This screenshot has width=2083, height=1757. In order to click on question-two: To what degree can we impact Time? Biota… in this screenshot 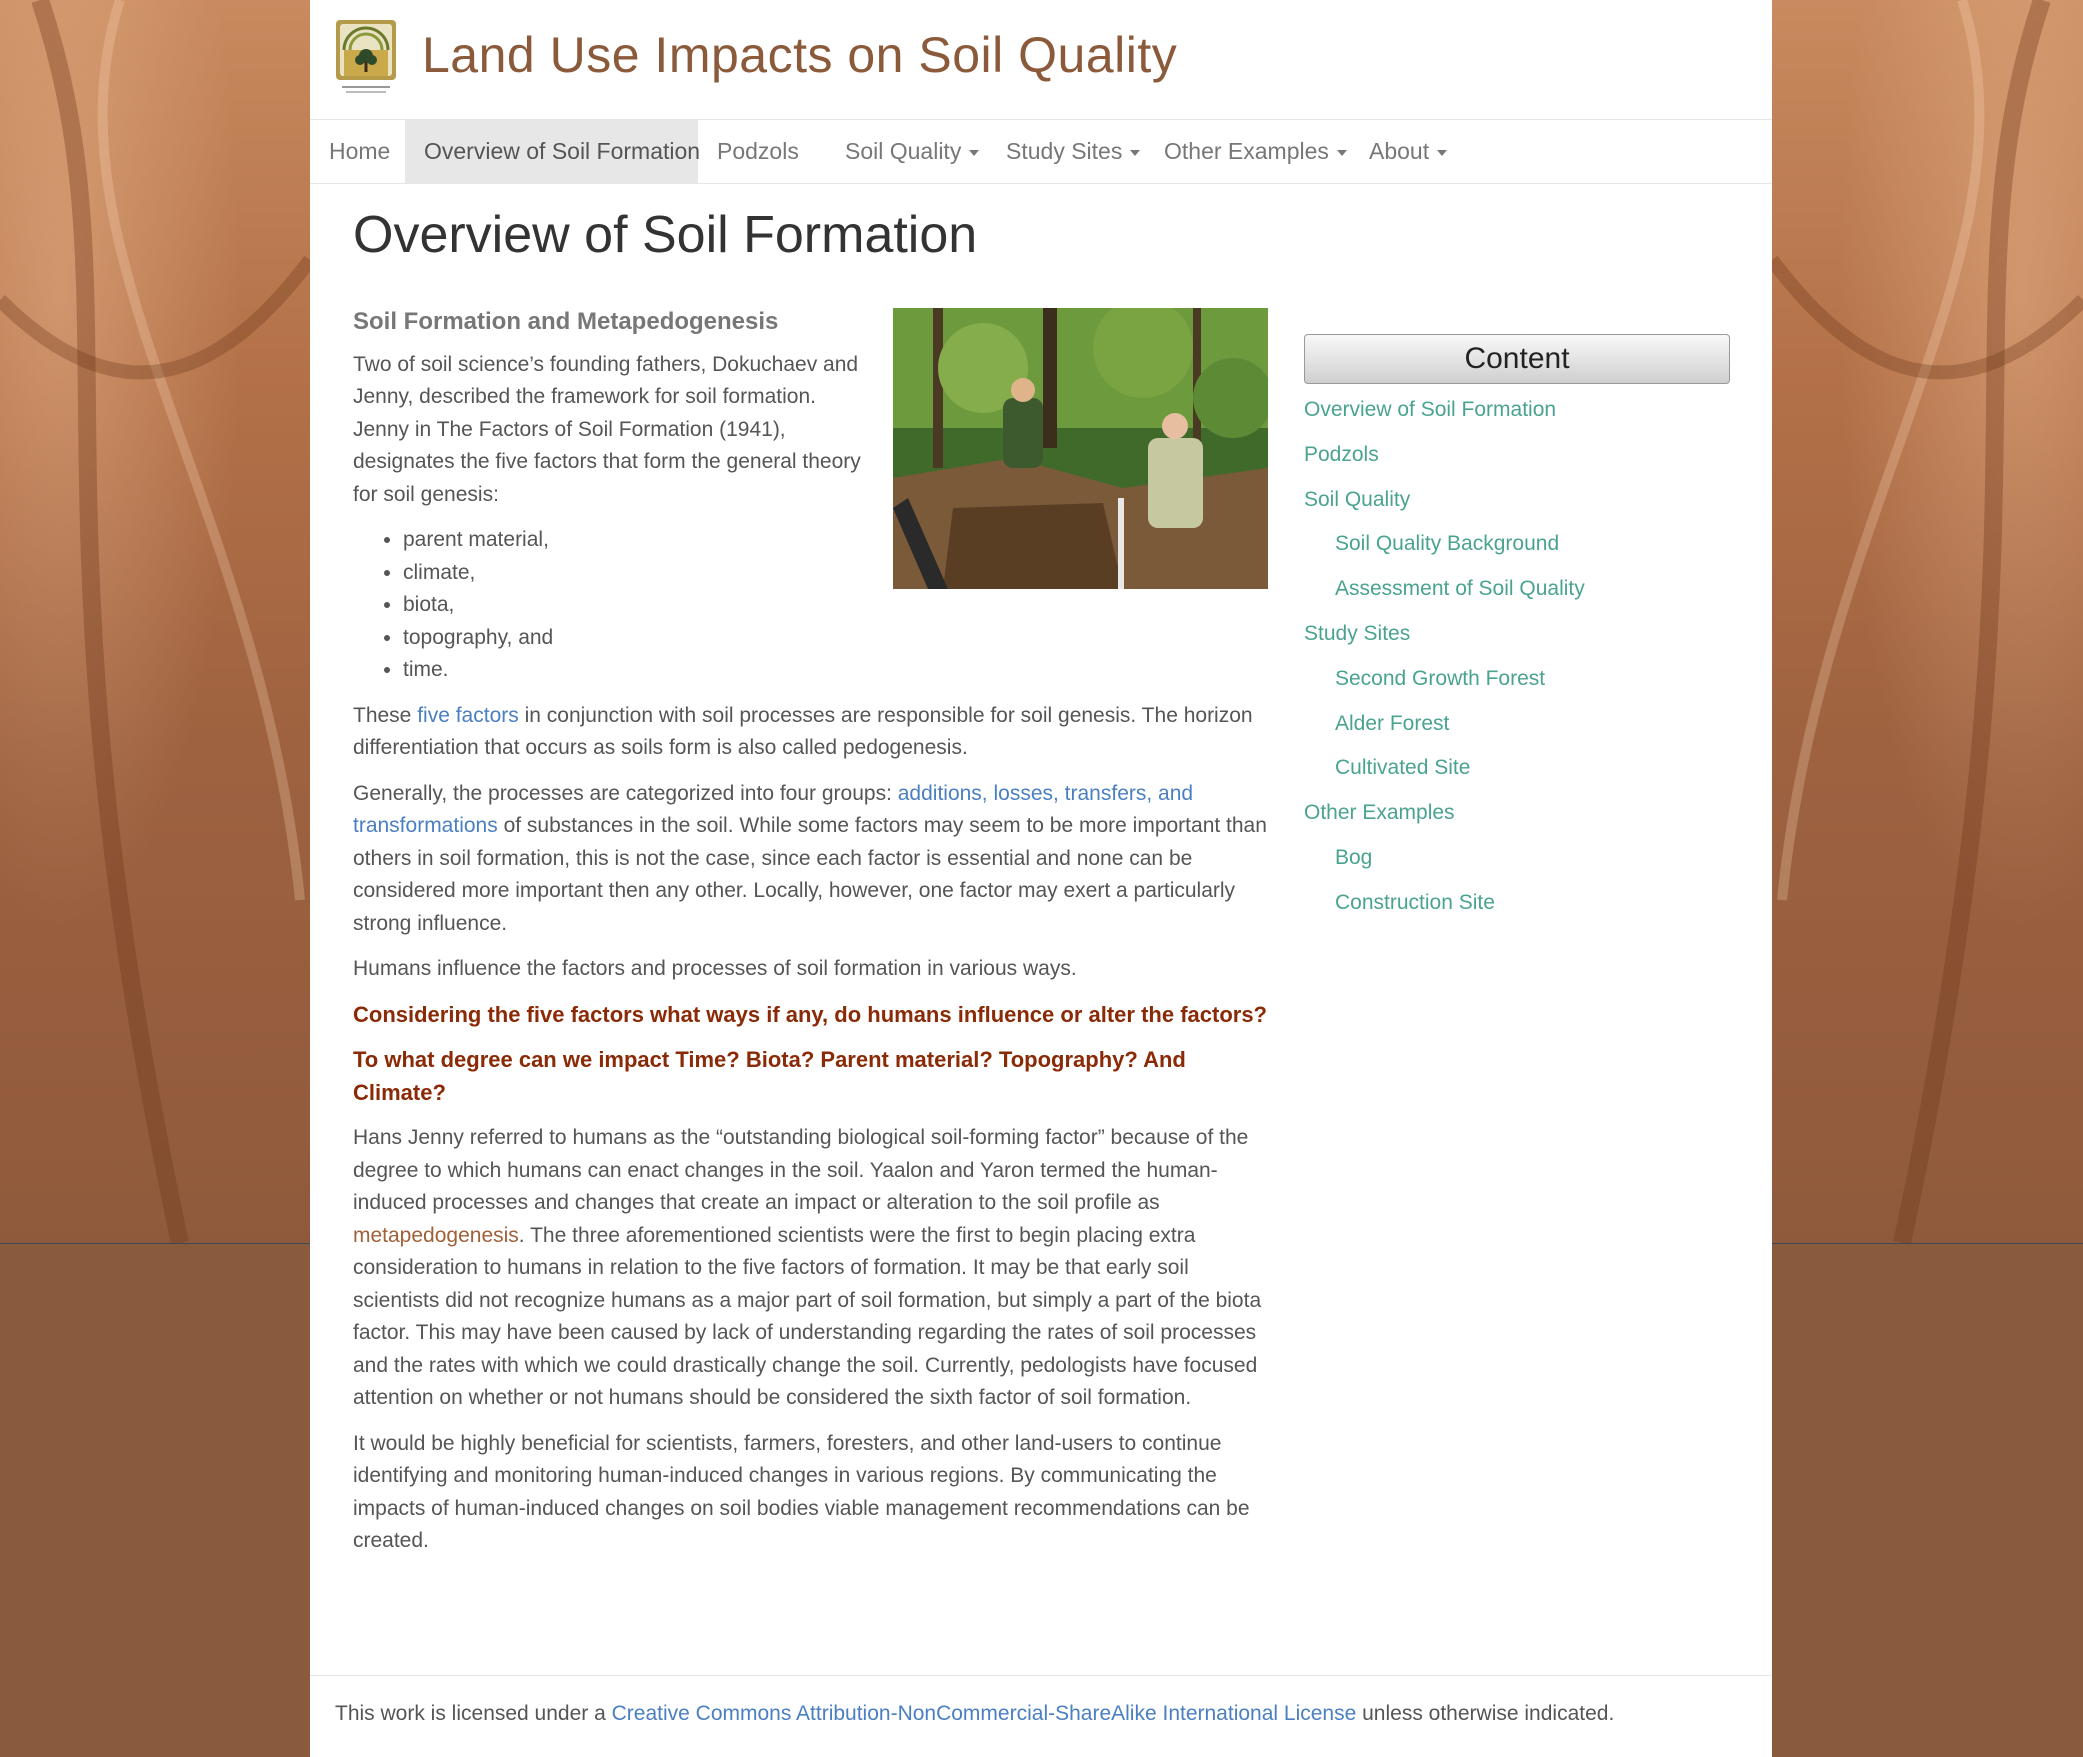, I will do `click(769, 1076)`.